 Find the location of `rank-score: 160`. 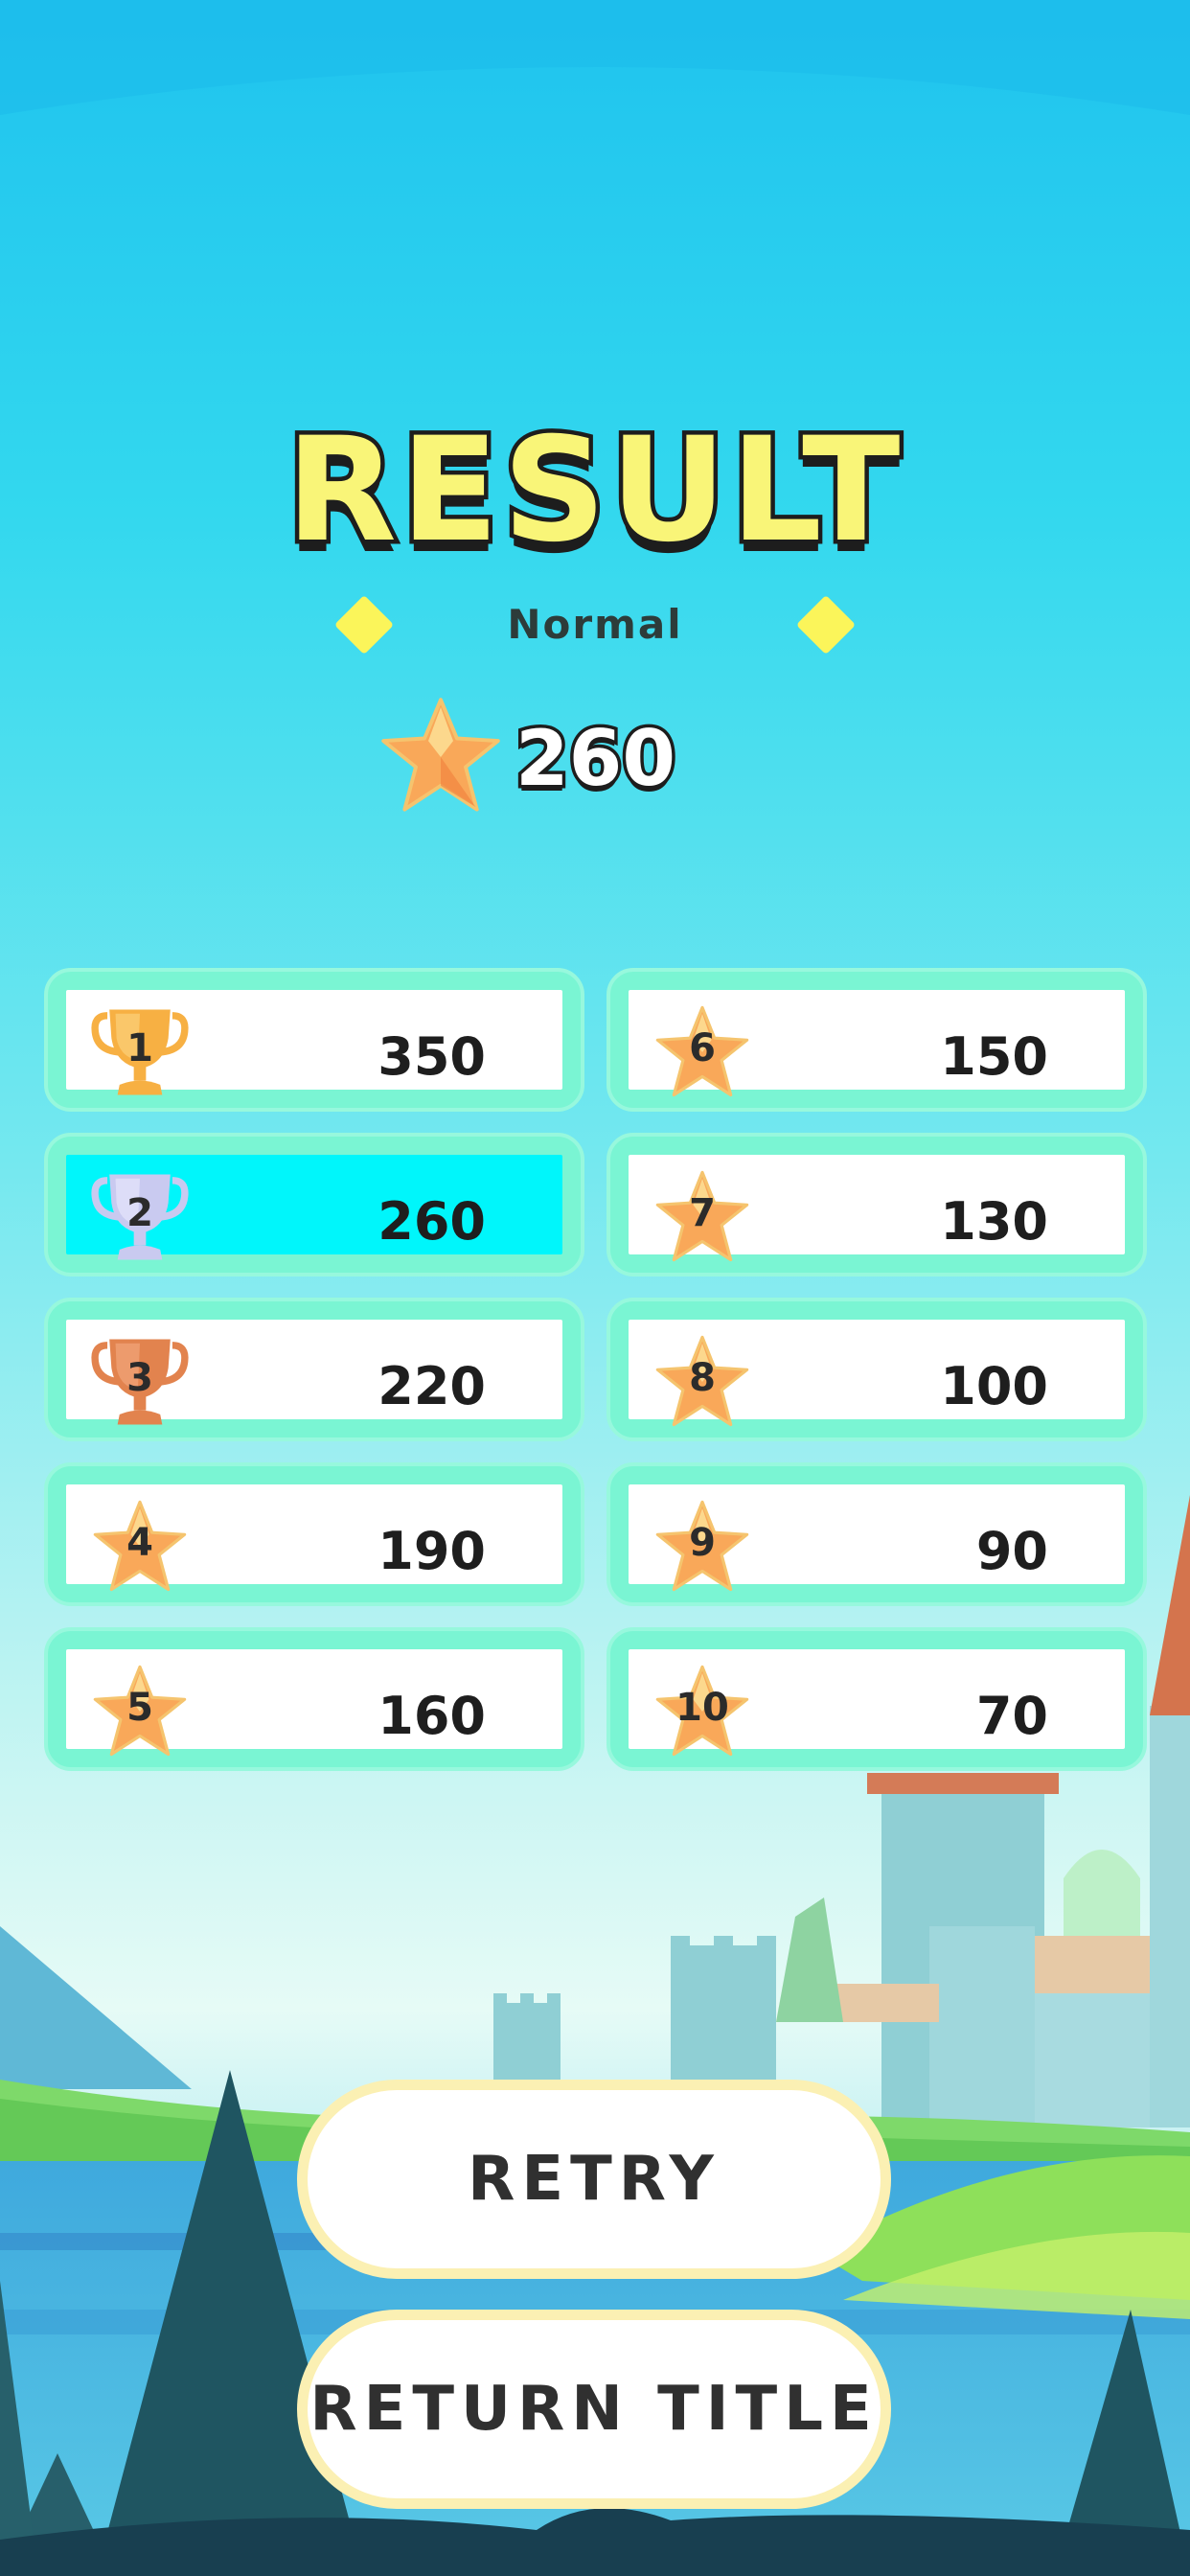

rank-score: 160 is located at coordinates (432, 1716).